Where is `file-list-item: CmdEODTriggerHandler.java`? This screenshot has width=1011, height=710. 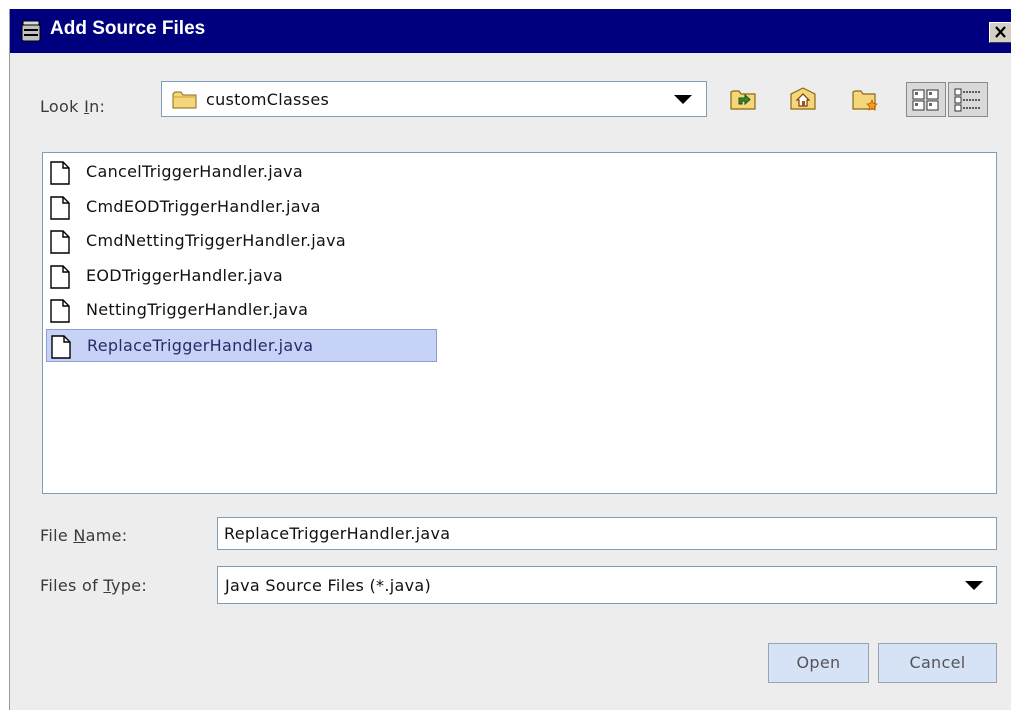
file-list-item: CmdEODTriggerHandler.java is located at coordinates (256, 207).